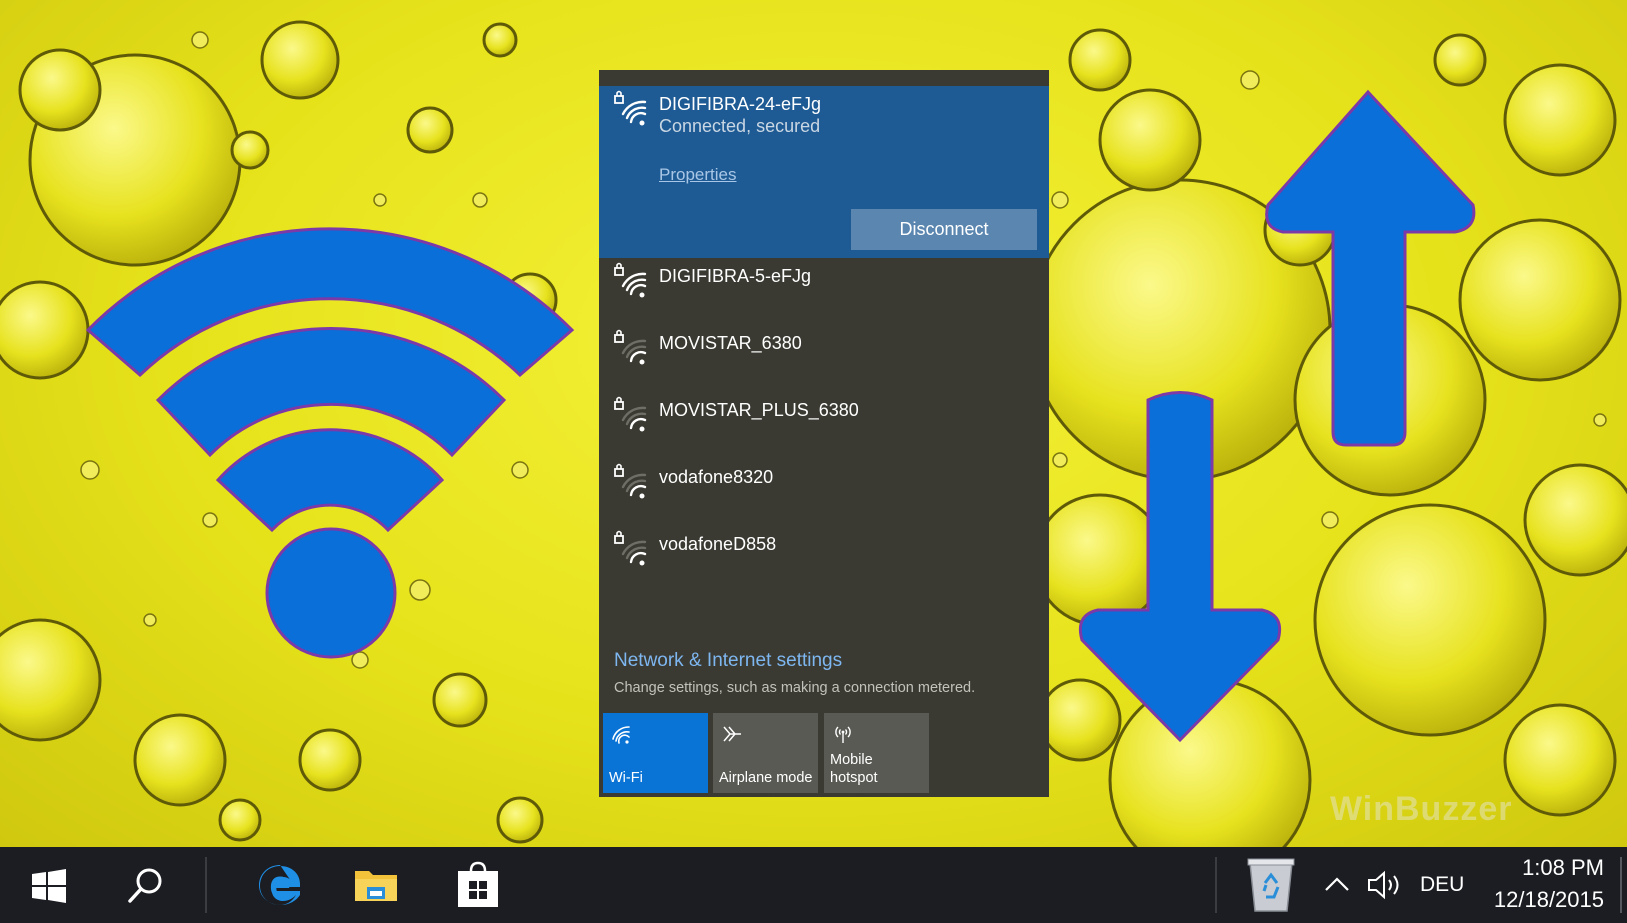  What do you see at coordinates (765, 753) in the screenshot?
I see `airplane-mode-tile: Airplane mode` at bounding box center [765, 753].